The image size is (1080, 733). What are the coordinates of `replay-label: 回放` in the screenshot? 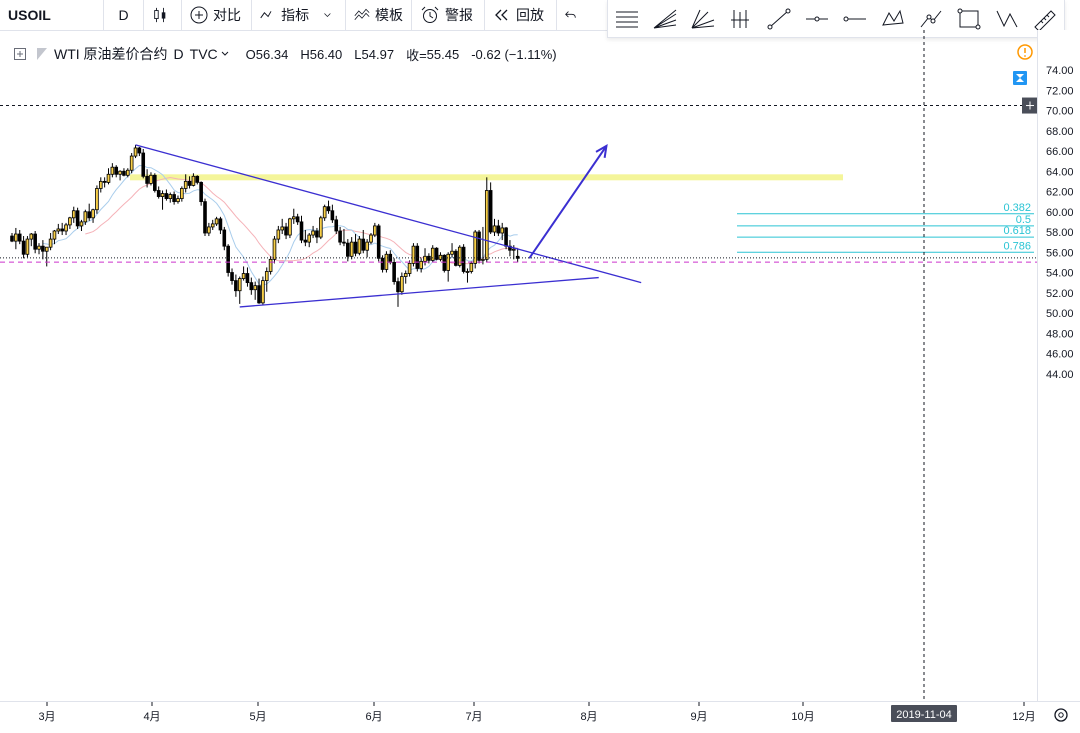 It's located at (530, 15).